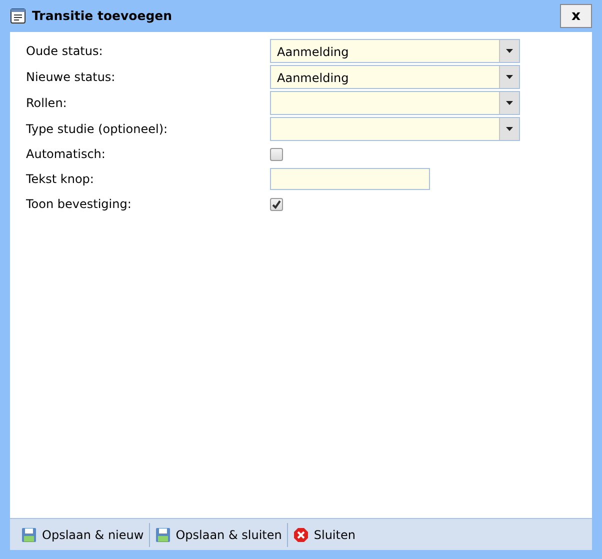 The image size is (602, 559). What do you see at coordinates (300, 534) in the screenshot?
I see `close-icon` at bounding box center [300, 534].